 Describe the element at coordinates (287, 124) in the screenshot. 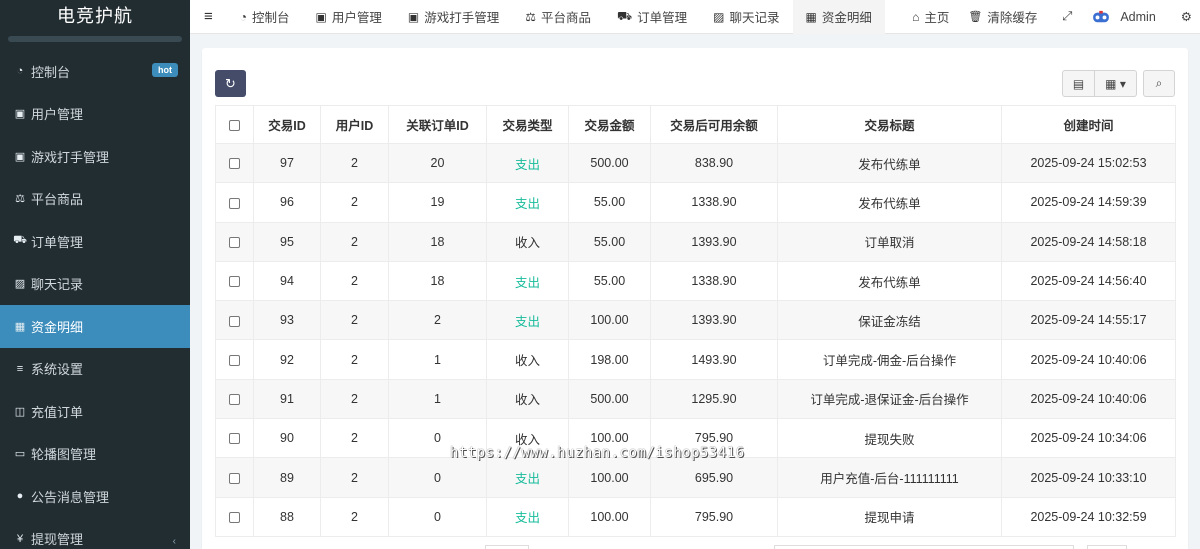

I see `col-header: 交易ID` at that location.